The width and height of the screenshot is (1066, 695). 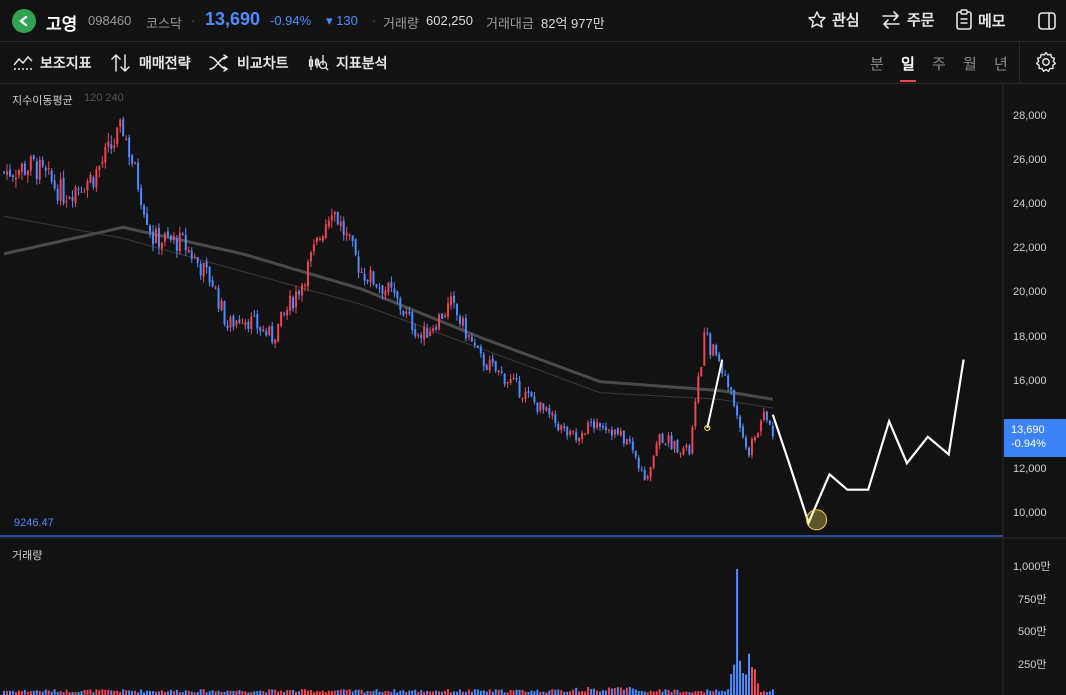 What do you see at coordinates (42, 101) in the screenshot?
I see `ma-title: 지수이동평균` at bounding box center [42, 101].